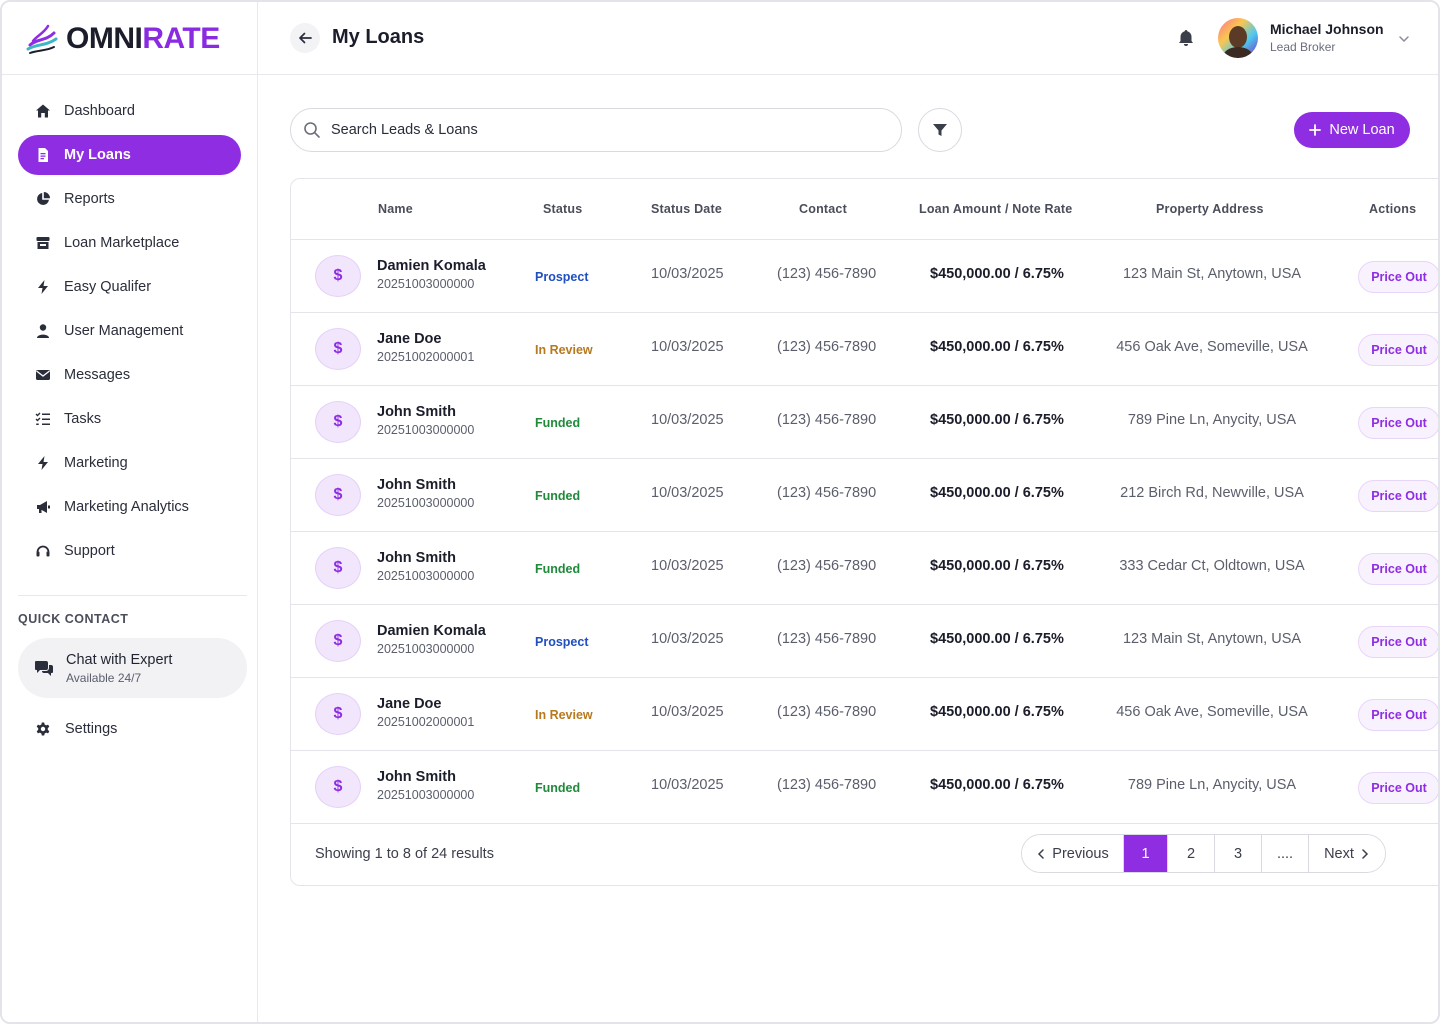 Image resolution: width=1440 pixels, height=1024 pixels. What do you see at coordinates (73, 619) in the screenshot?
I see `quick-contact-title: QUICK CONTACT` at bounding box center [73, 619].